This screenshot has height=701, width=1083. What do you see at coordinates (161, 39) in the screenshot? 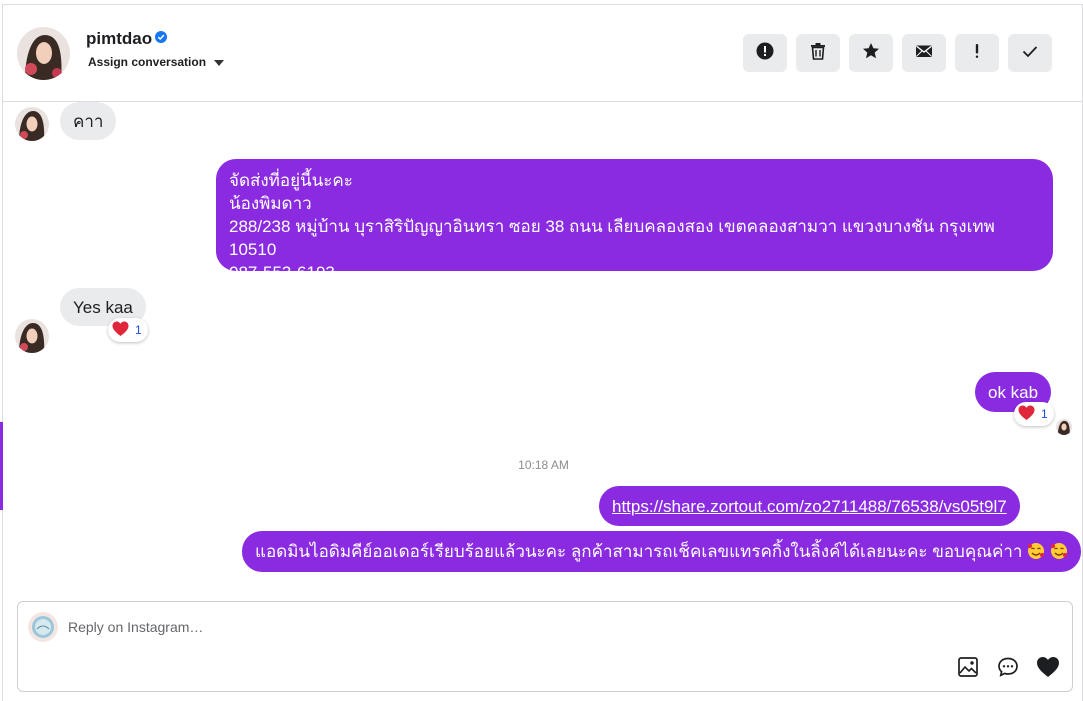
I see `verified-badge-icon` at bounding box center [161, 39].